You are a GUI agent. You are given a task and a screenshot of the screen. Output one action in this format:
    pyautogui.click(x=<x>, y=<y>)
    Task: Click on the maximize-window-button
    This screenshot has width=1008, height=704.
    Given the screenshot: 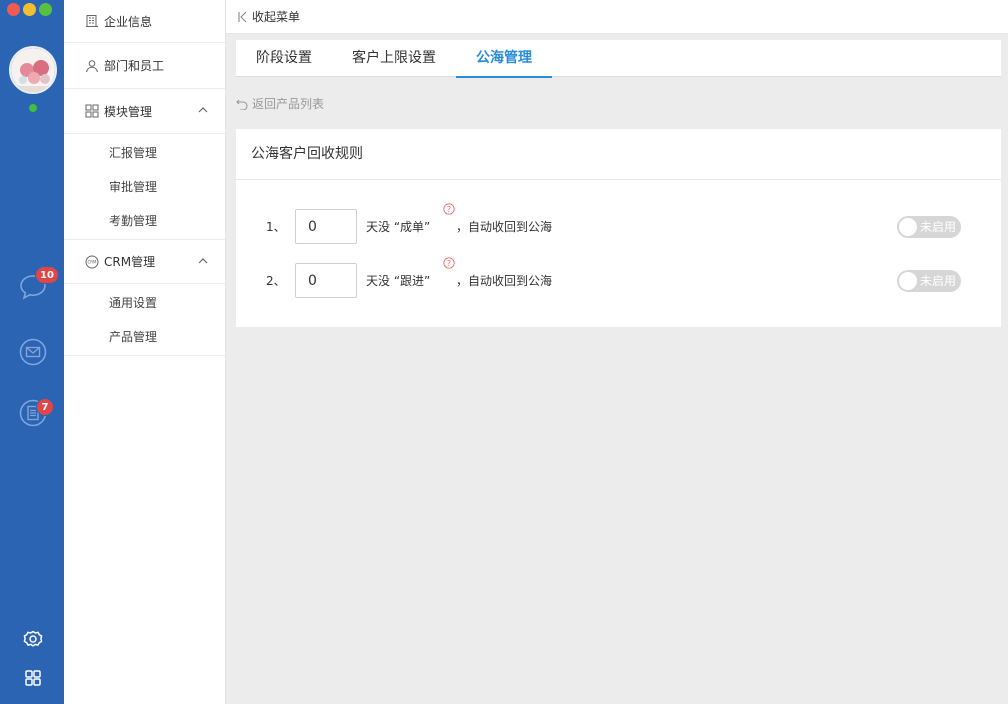 What is the action you would take?
    pyautogui.click(x=45, y=9)
    